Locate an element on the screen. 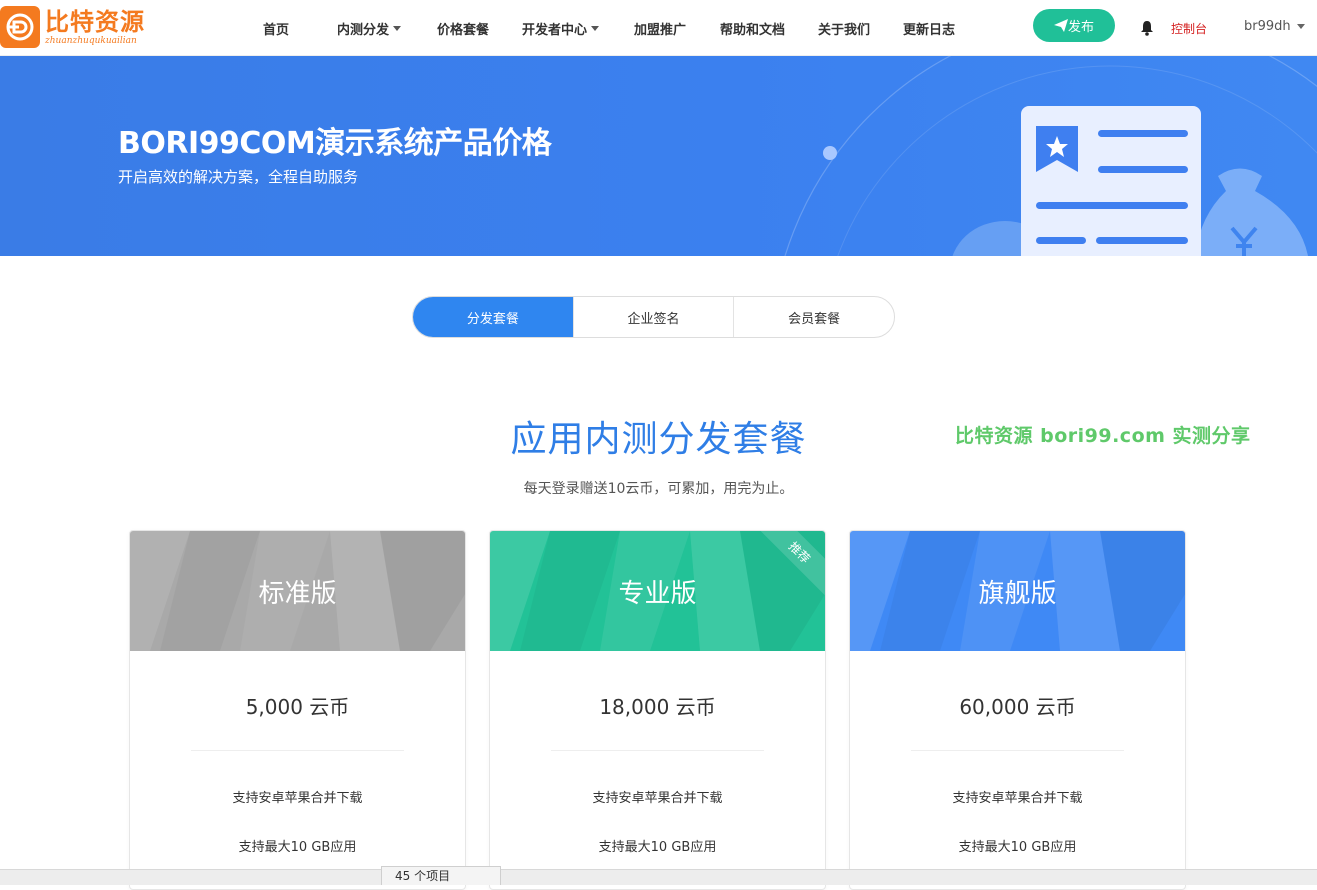 This screenshot has height=890, width=1317. items-count: 45 个项目 is located at coordinates (441, 875).